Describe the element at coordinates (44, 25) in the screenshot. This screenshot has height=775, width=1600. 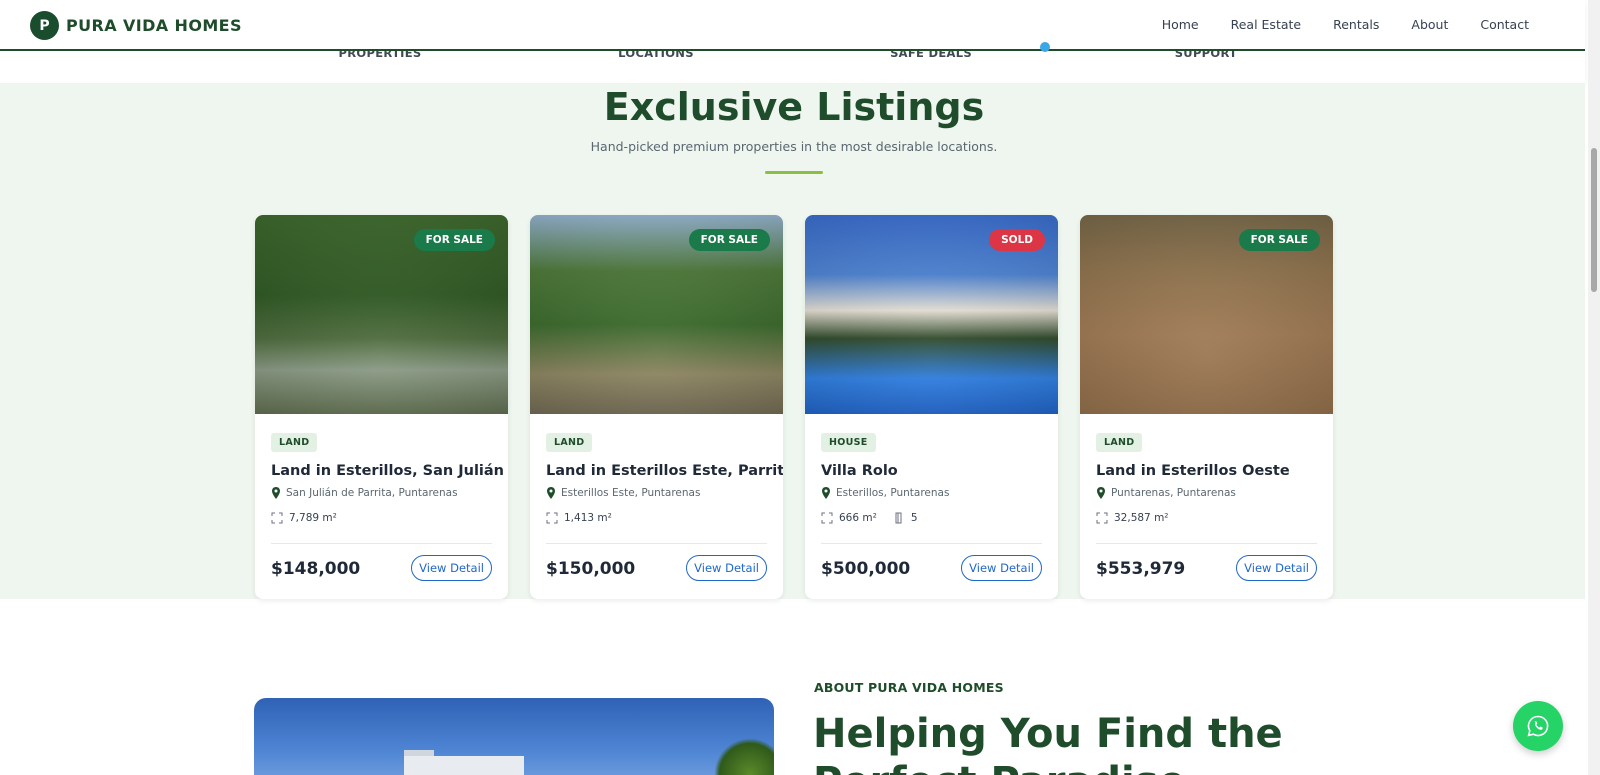
I see `logo-badge: P` at that location.